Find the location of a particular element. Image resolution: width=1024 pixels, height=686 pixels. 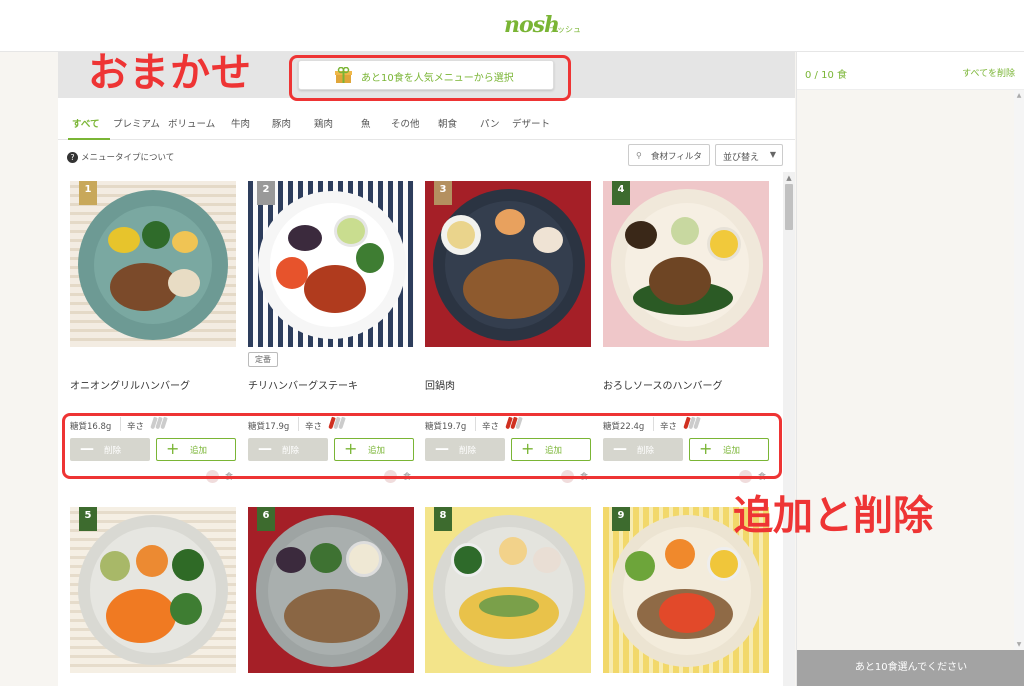

food-photo: 8 is located at coordinates (508, 590).